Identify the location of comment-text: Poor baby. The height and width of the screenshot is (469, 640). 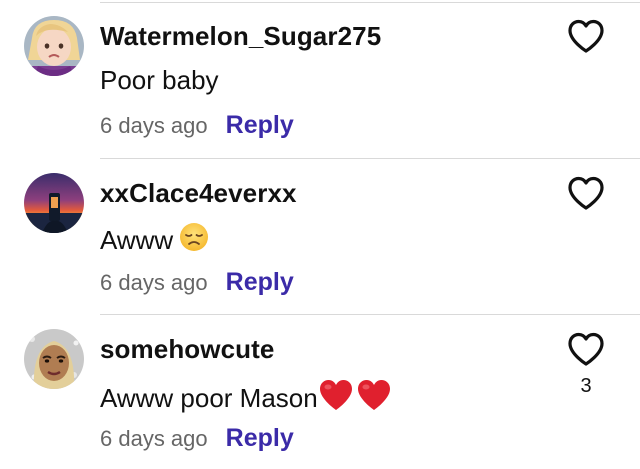
(159, 80).